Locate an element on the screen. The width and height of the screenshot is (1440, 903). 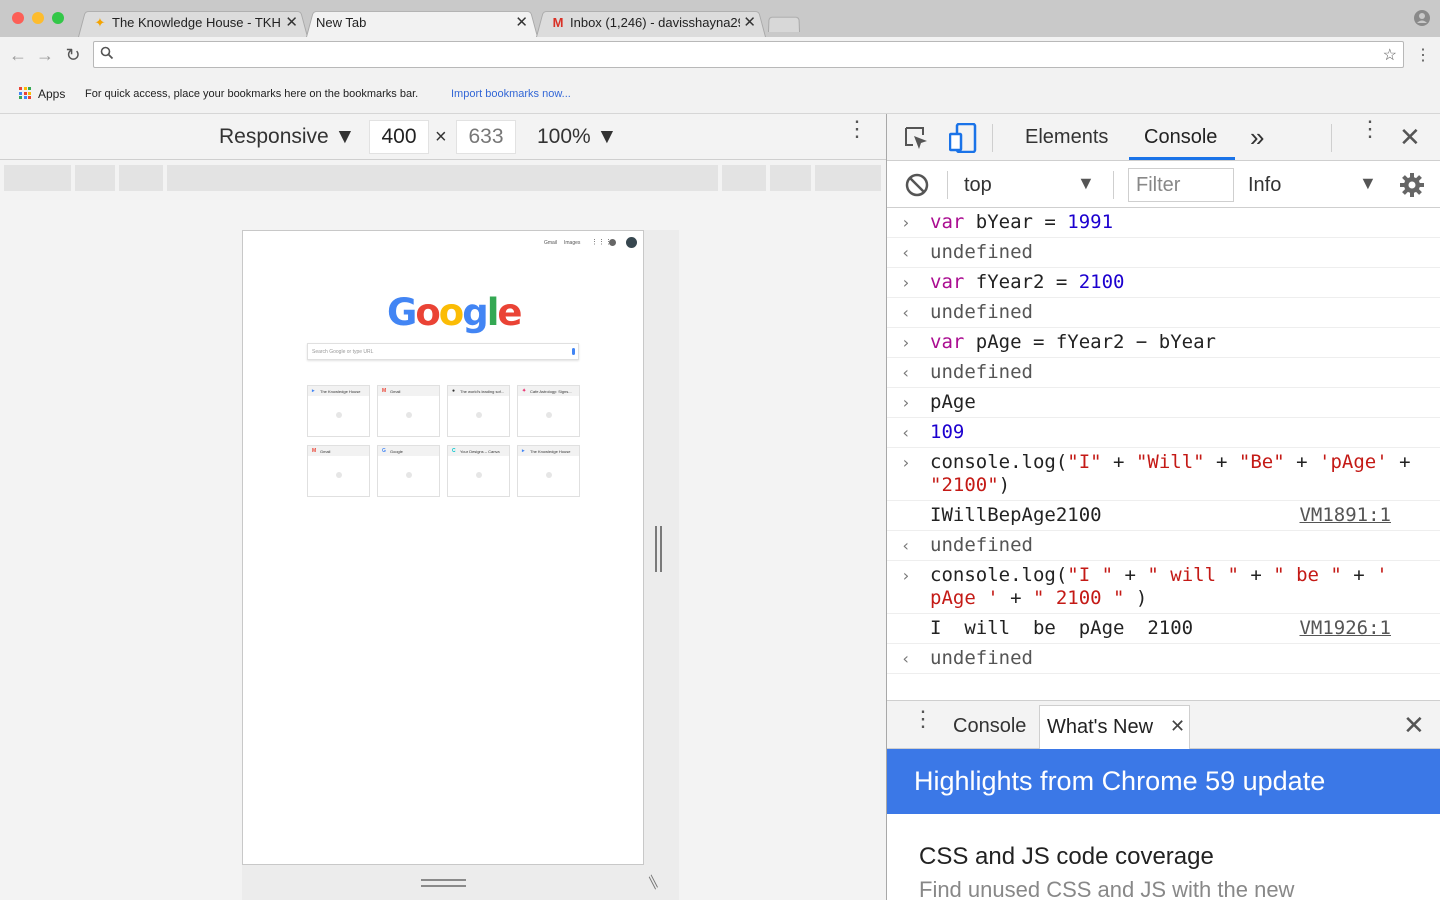
device-toolbar: Responsive ▼ 400 × 633 100% ▼ ⋮ is located at coordinates (443, 137).